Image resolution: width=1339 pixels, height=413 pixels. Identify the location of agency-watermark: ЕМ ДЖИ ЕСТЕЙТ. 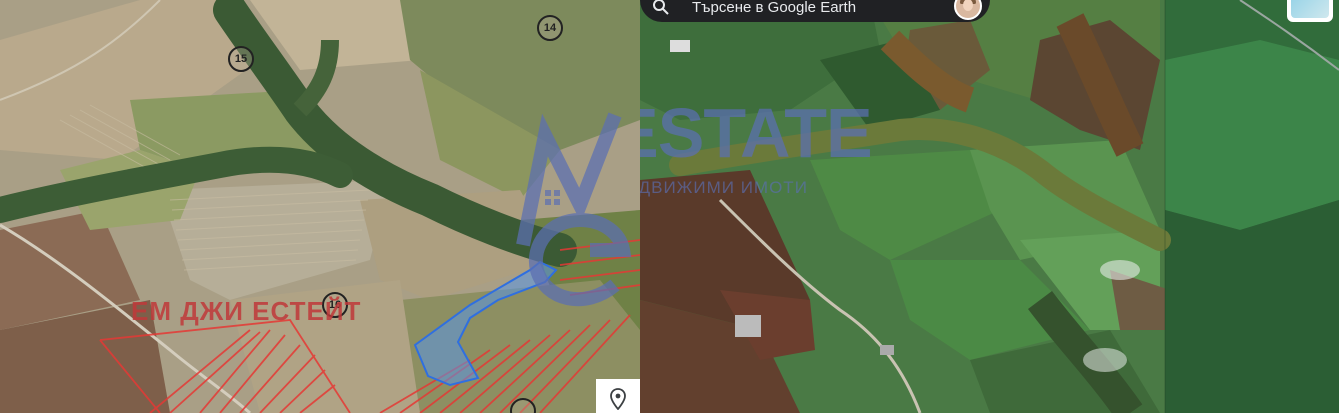
(246, 311).